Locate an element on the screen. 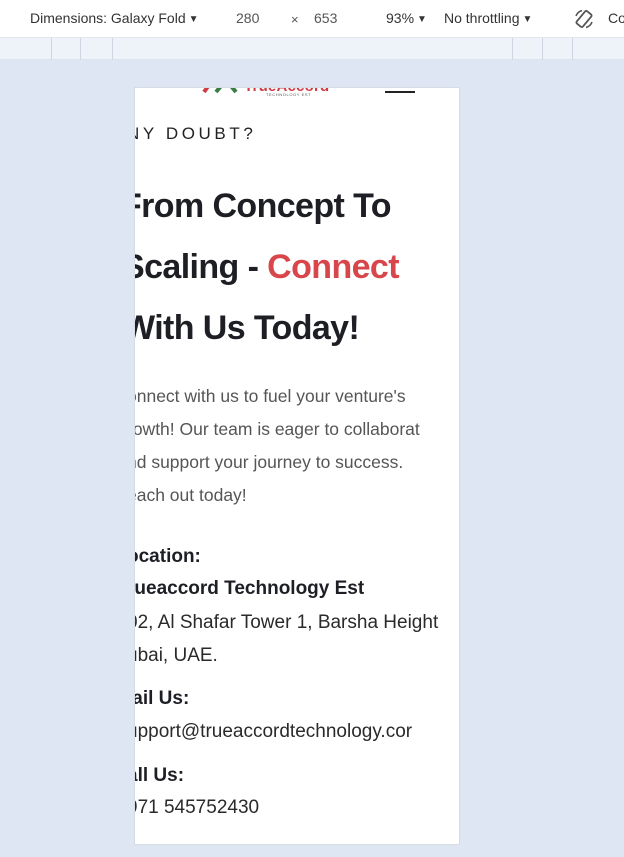 Image resolution: width=624 pixels, height=857 pixels. media-query-ruler is located at coordinates (312, 49).